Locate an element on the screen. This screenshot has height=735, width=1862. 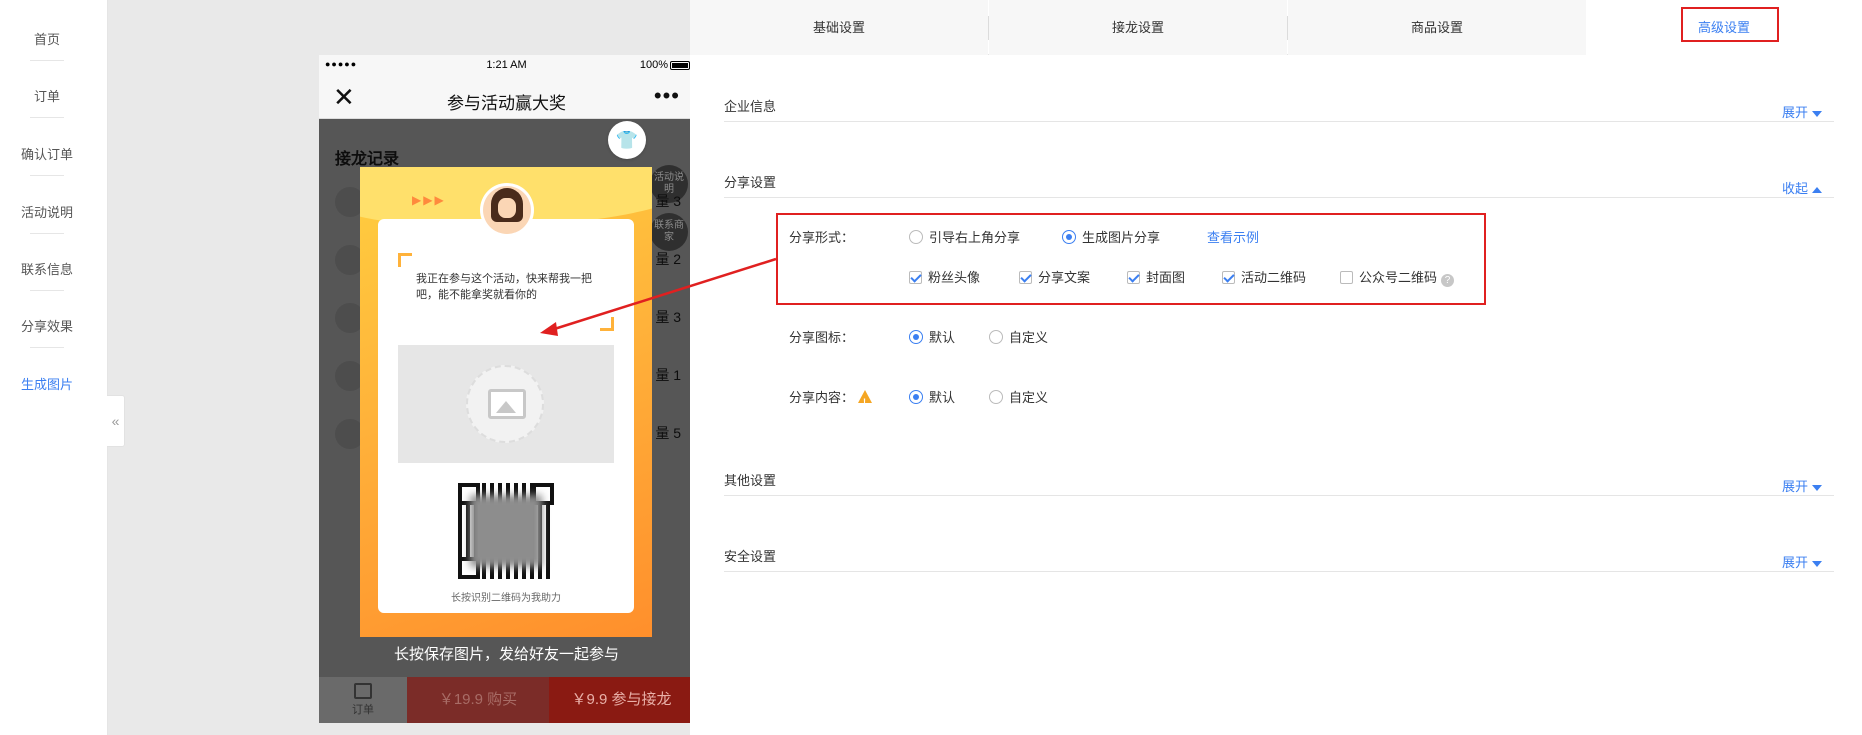
label-text: 分享内容： is located at coordinates (822, 397).